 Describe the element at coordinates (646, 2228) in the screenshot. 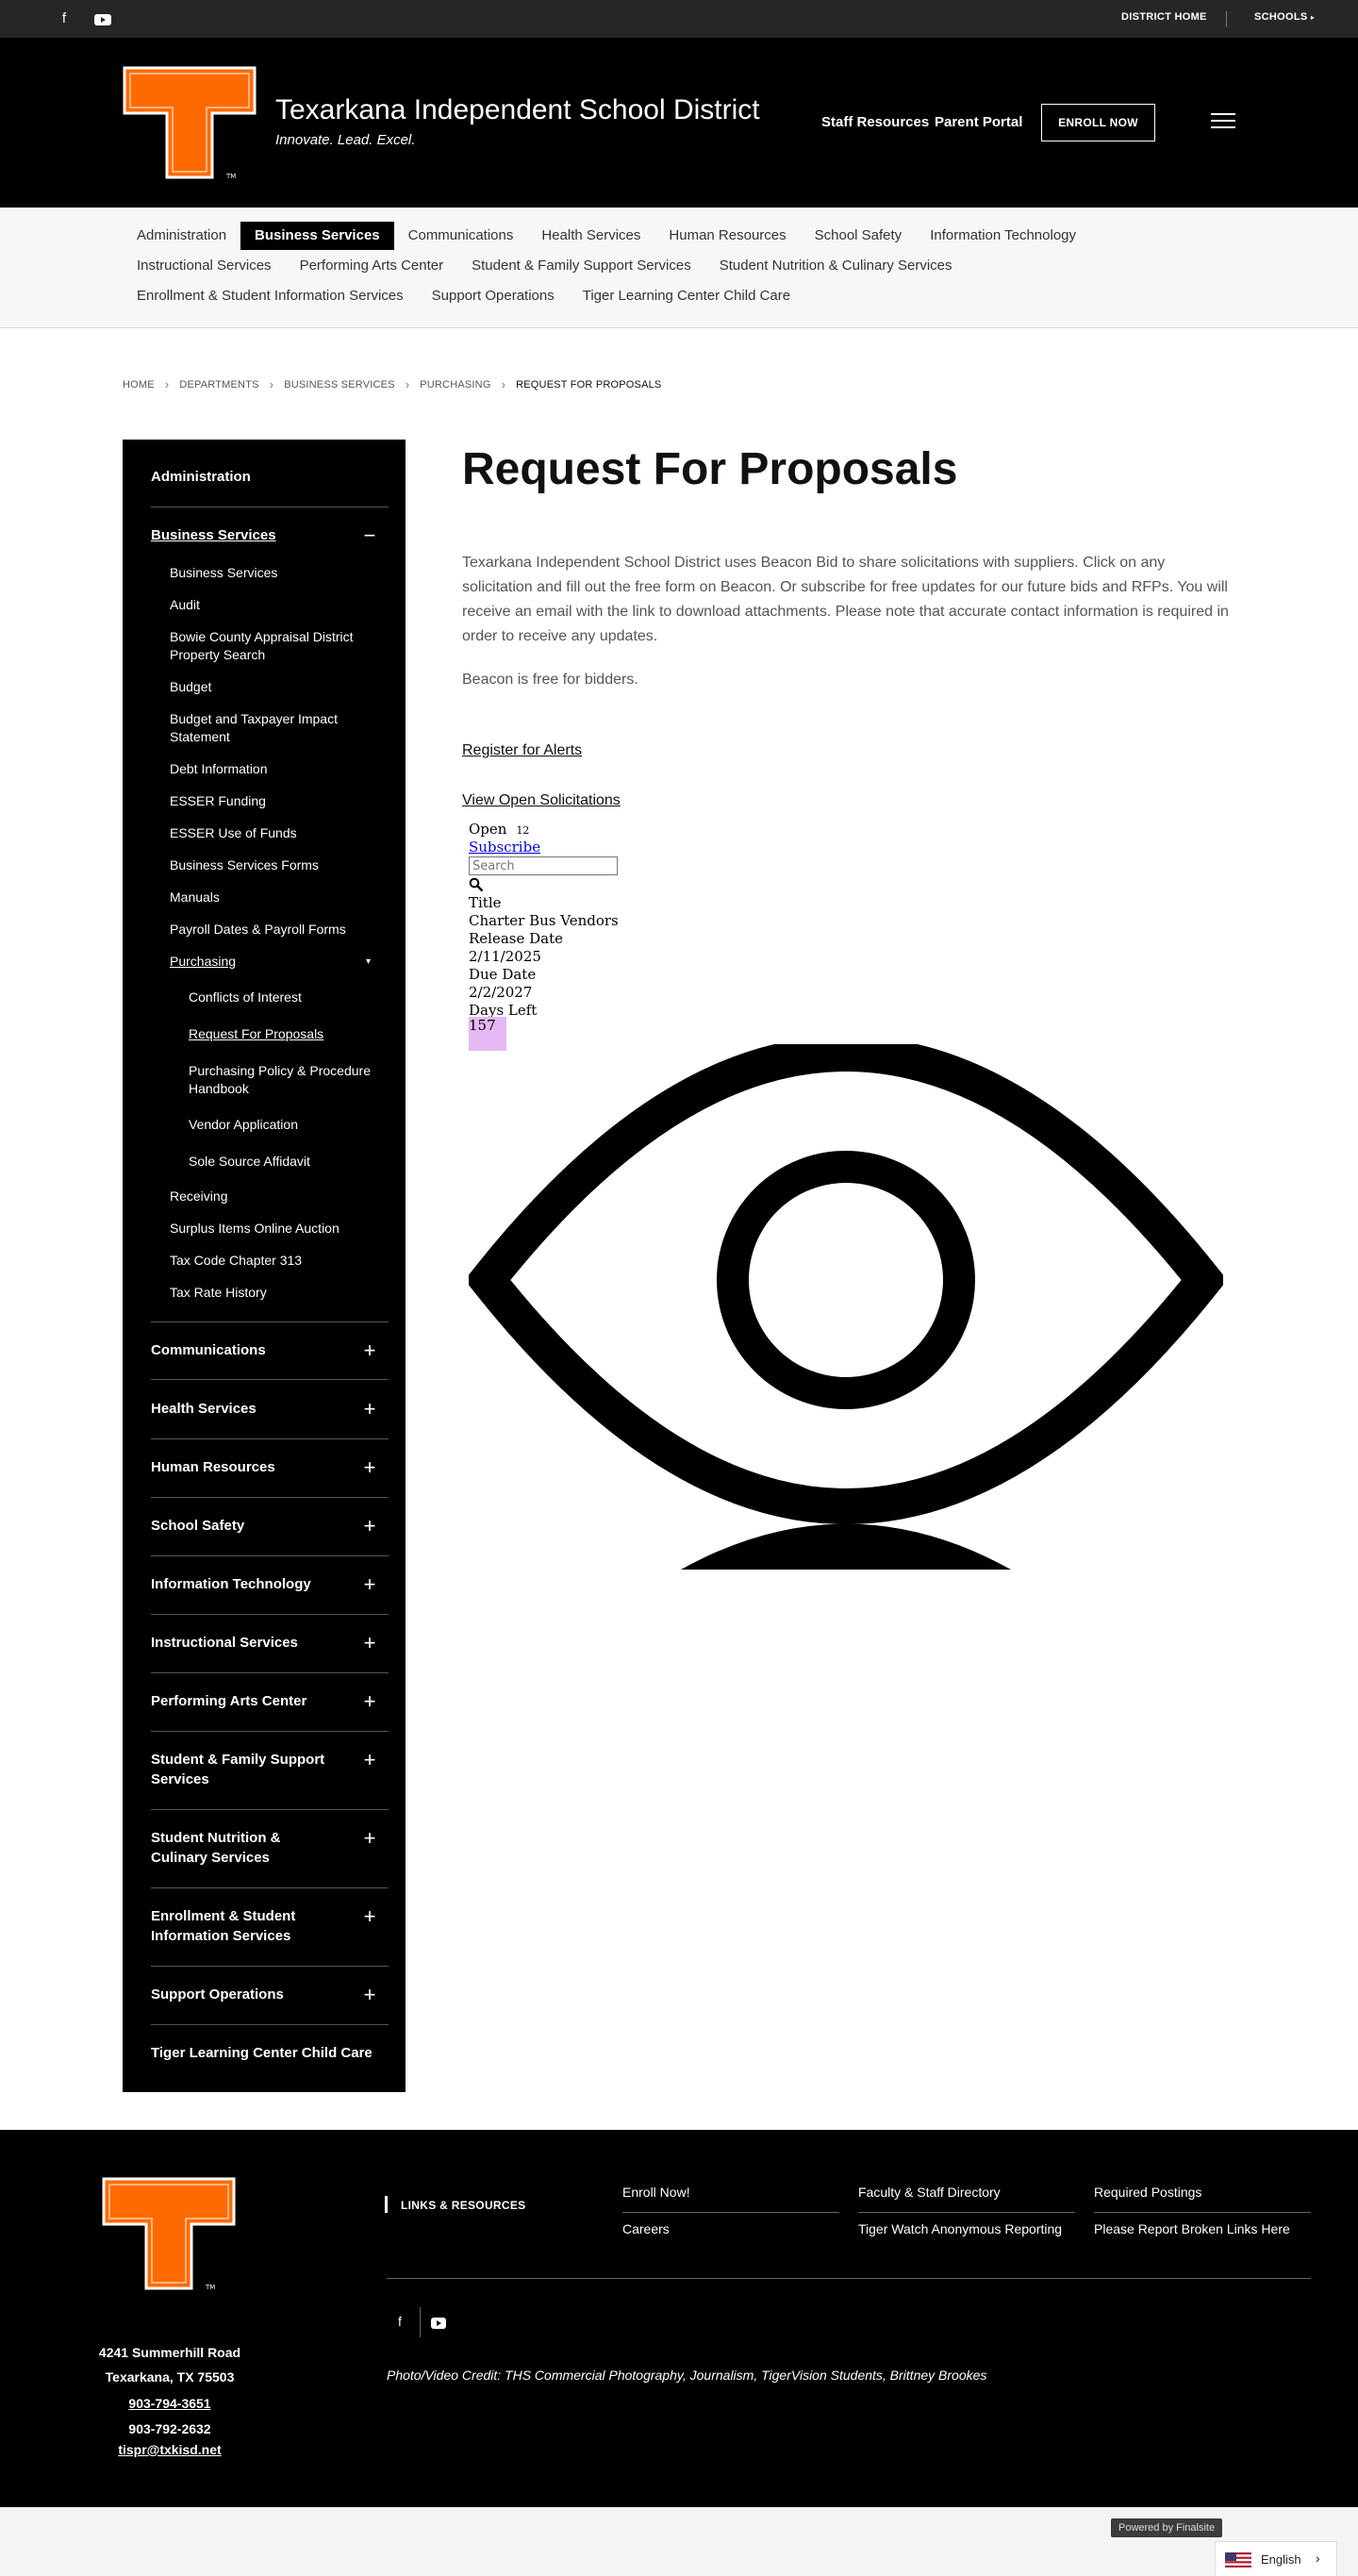

I see `footer-link-careers: Careers` at that location.